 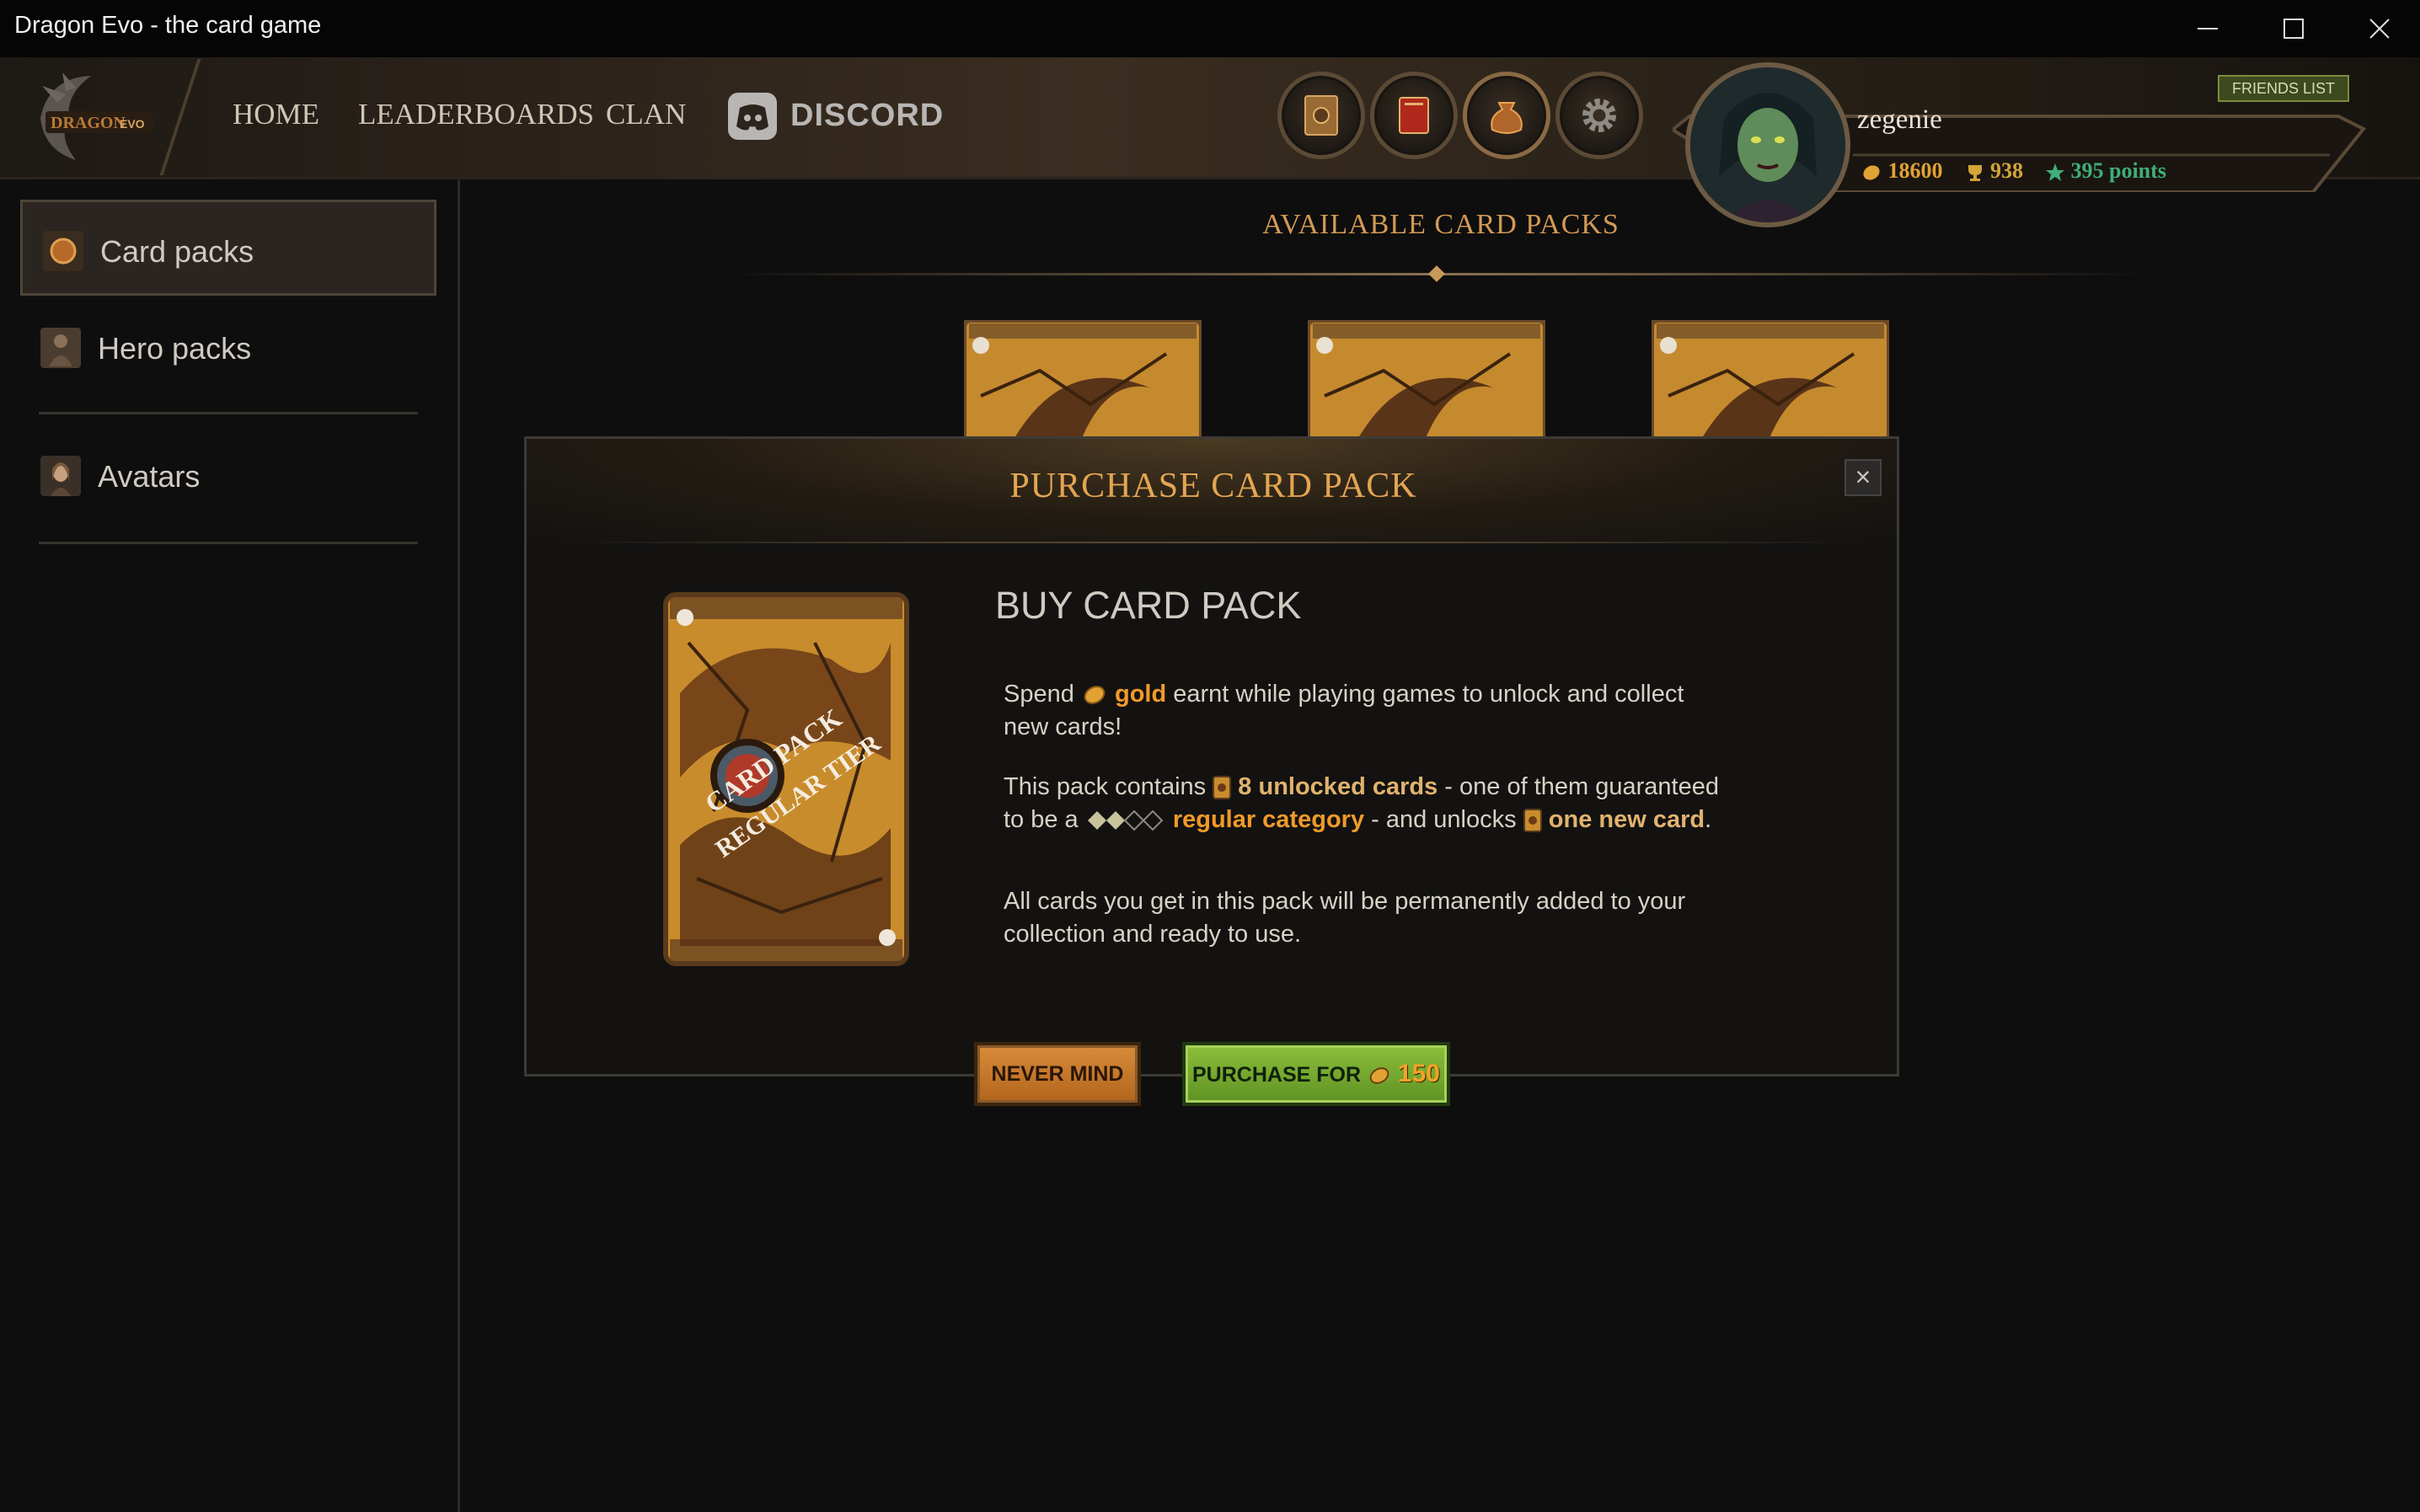 What do you see at coordinates (786, 779) in the screenshot?
I see `card-pack-preview: CARD PACK REGULAR TIER` at bounding box center [786, 779].